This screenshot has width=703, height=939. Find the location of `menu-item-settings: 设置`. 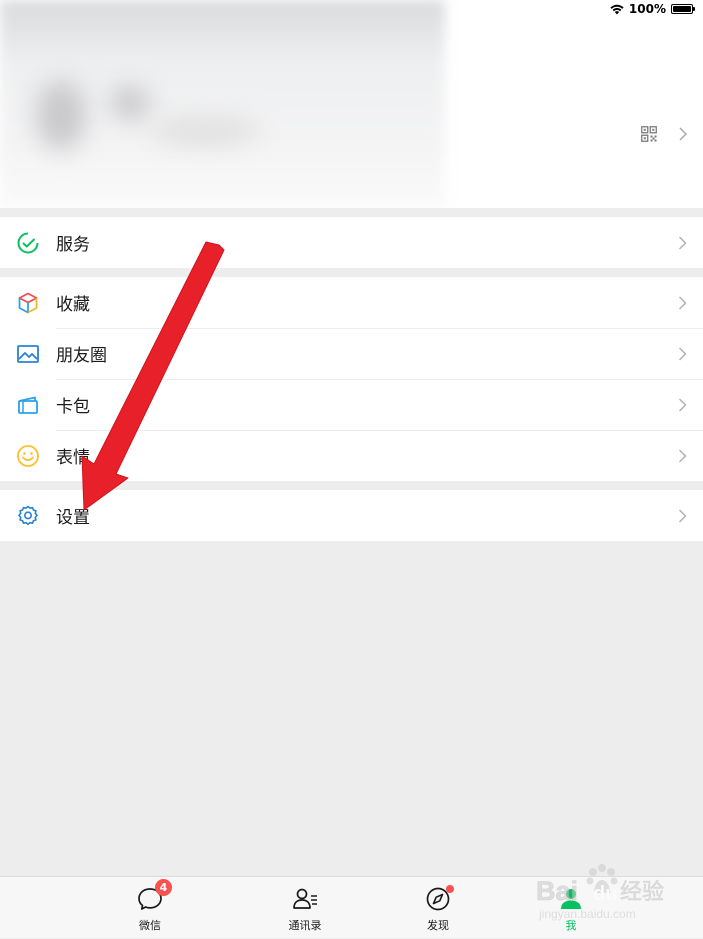

menu-item-settings: 设置 is located at coordinates (351, 515).